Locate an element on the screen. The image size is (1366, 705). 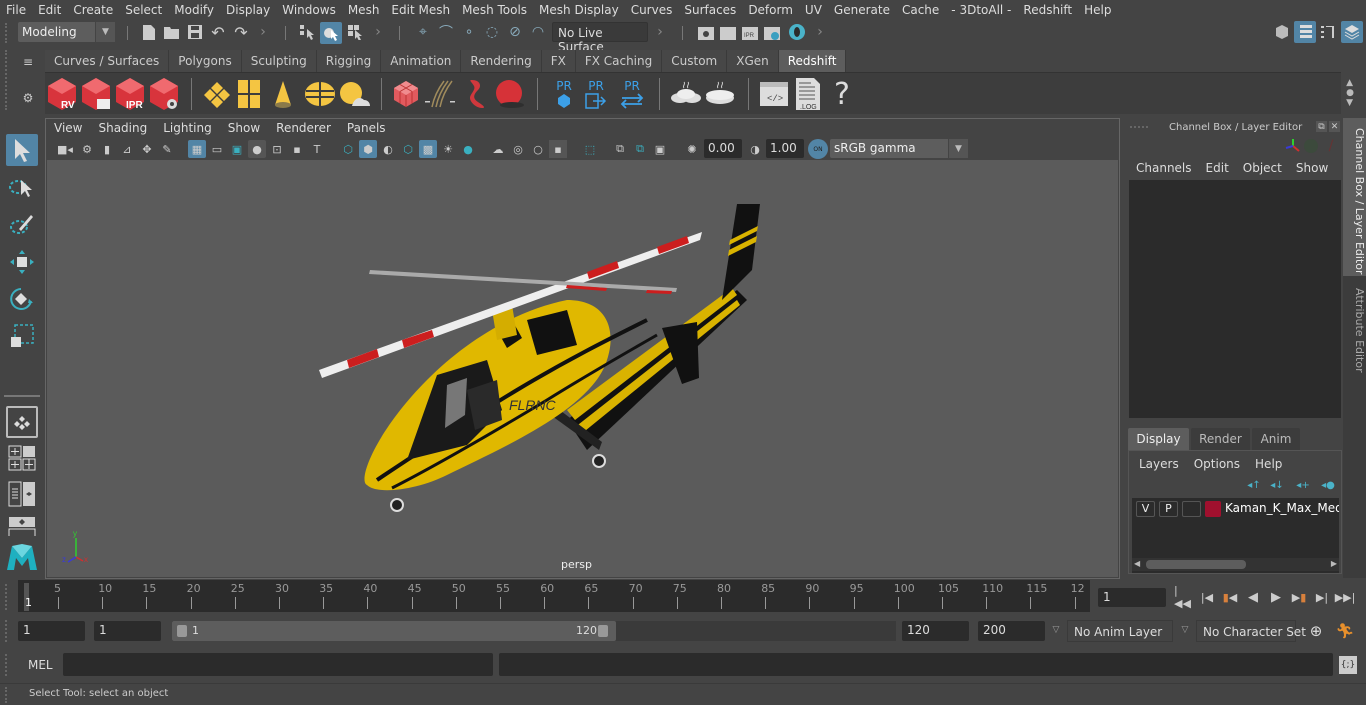
shelf-tab-fx: FX is located at coordinates (558, 61).